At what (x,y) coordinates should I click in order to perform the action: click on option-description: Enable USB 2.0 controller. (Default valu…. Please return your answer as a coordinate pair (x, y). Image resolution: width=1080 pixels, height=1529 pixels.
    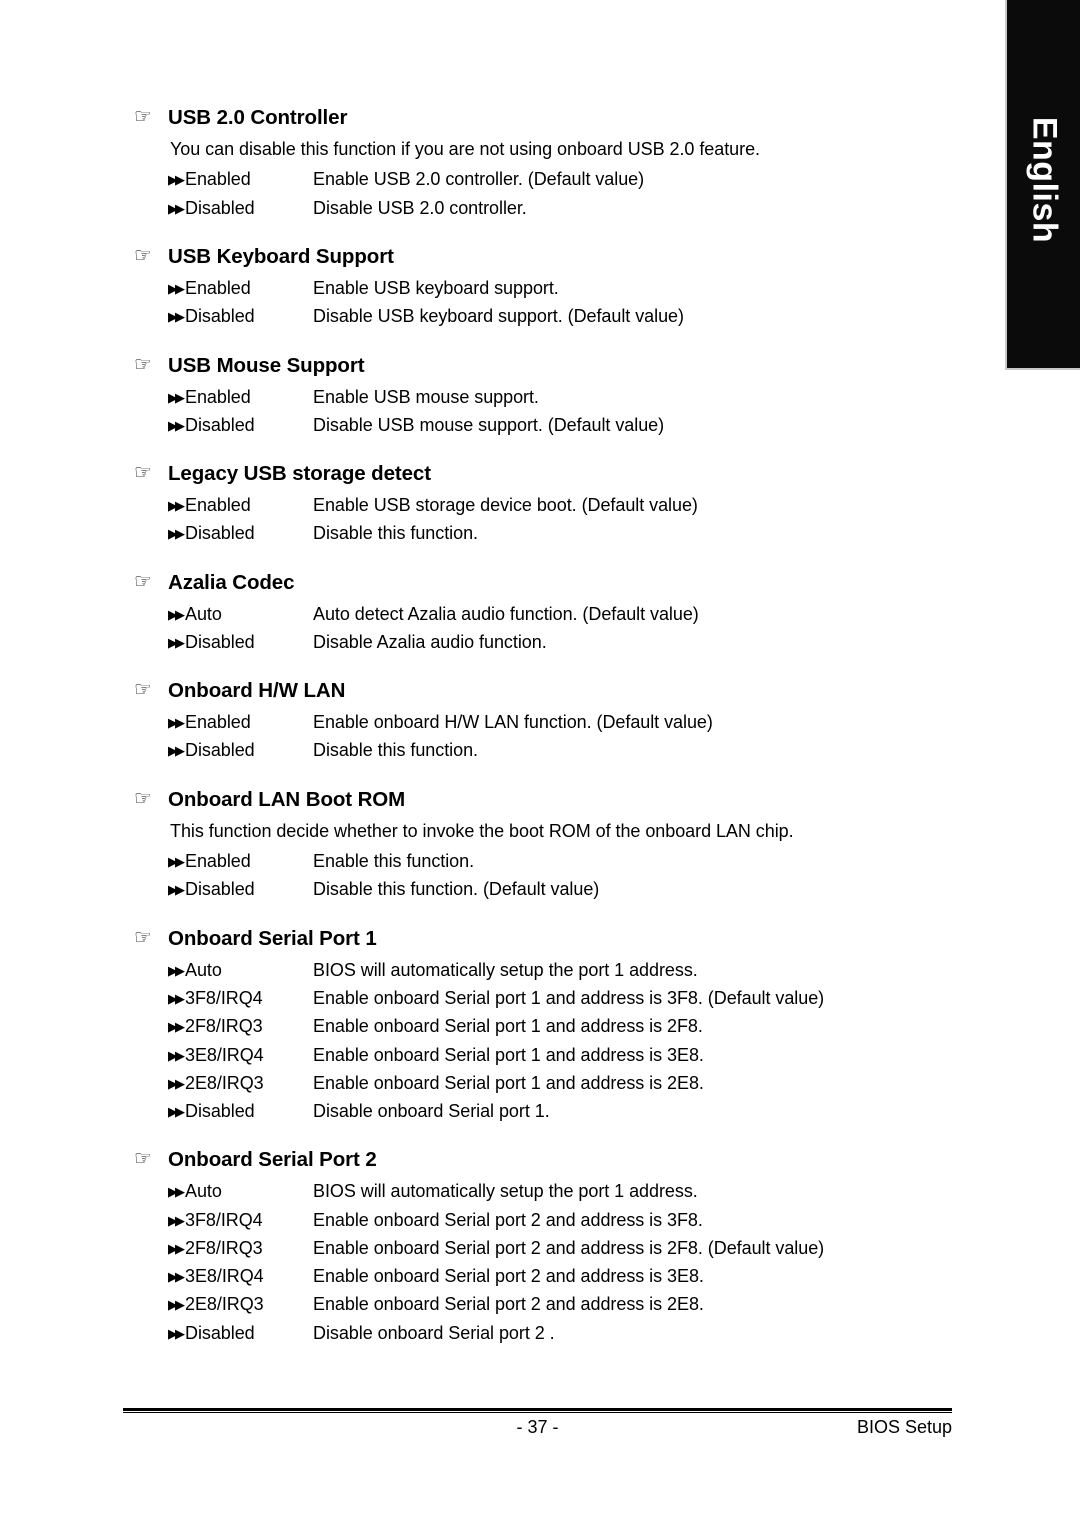
    Looking at the image, I should click on (479, 179).